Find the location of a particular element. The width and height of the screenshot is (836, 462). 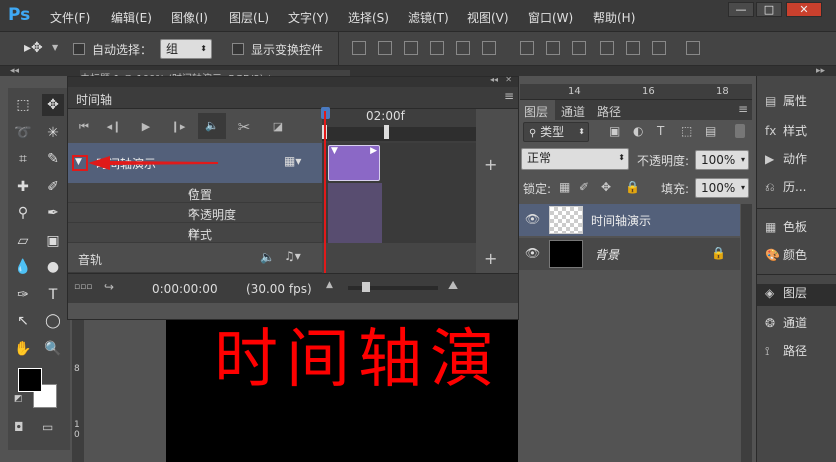

layer-item-selected: 👁 时间轴演示 is located at coordinates (629, 220).